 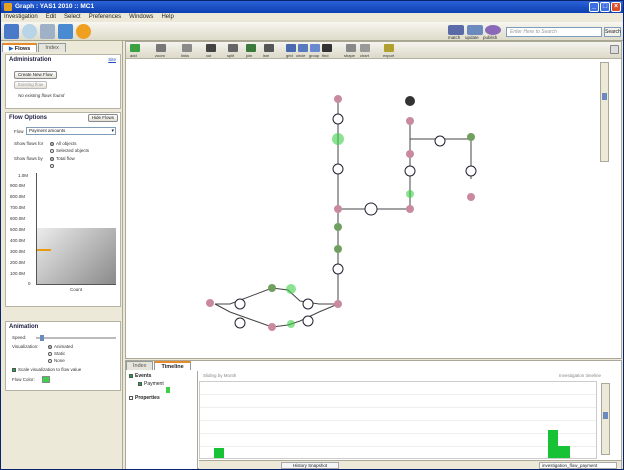 What do you see at coordinates (69, 150) in the screenshot?
I see `selected-objects-radio: Selected objects` at bounding box center [69, 150].